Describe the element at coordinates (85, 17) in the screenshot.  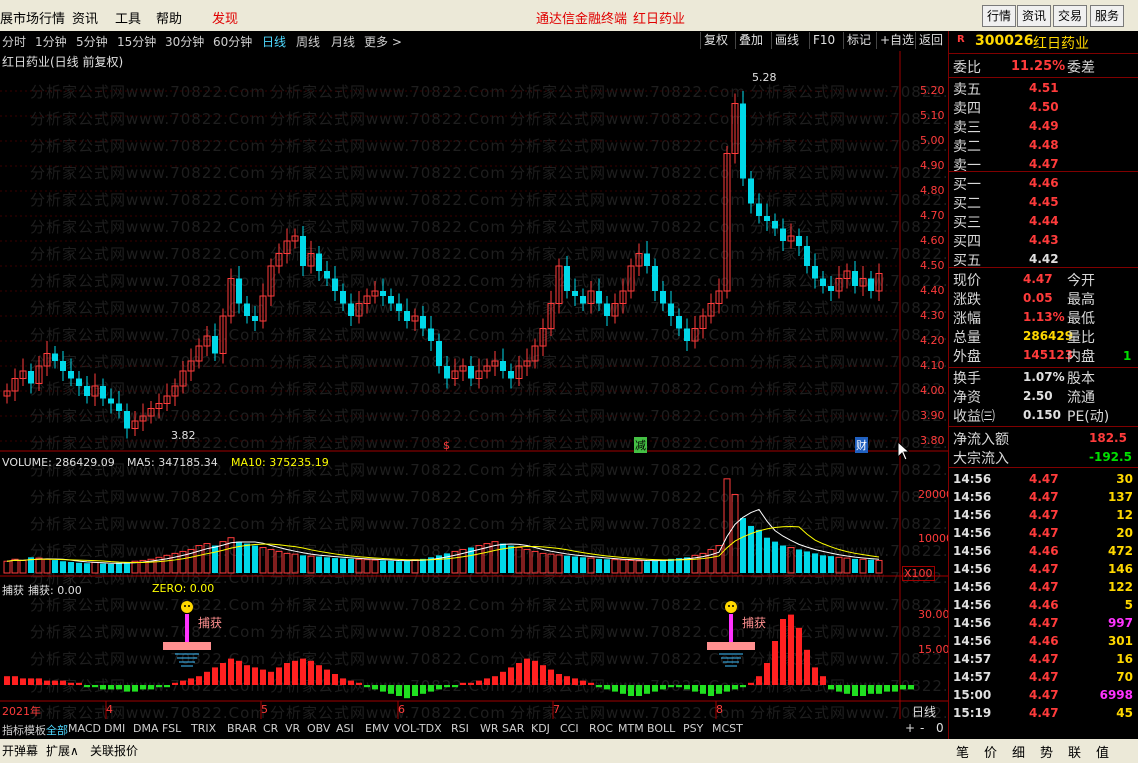
I see `menu-news: 资讯` at that location.